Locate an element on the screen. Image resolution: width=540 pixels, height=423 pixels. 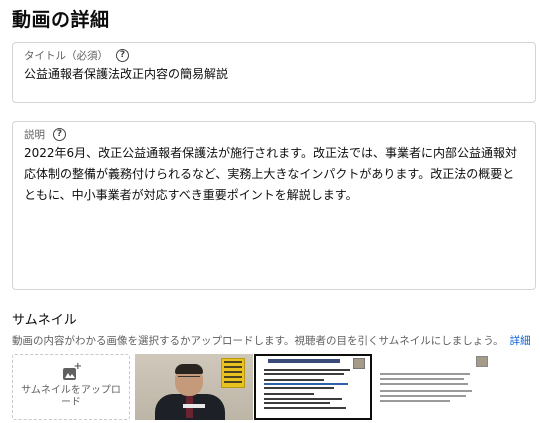
thumbnail-option-2-selected is located at coordinates (313, 387).